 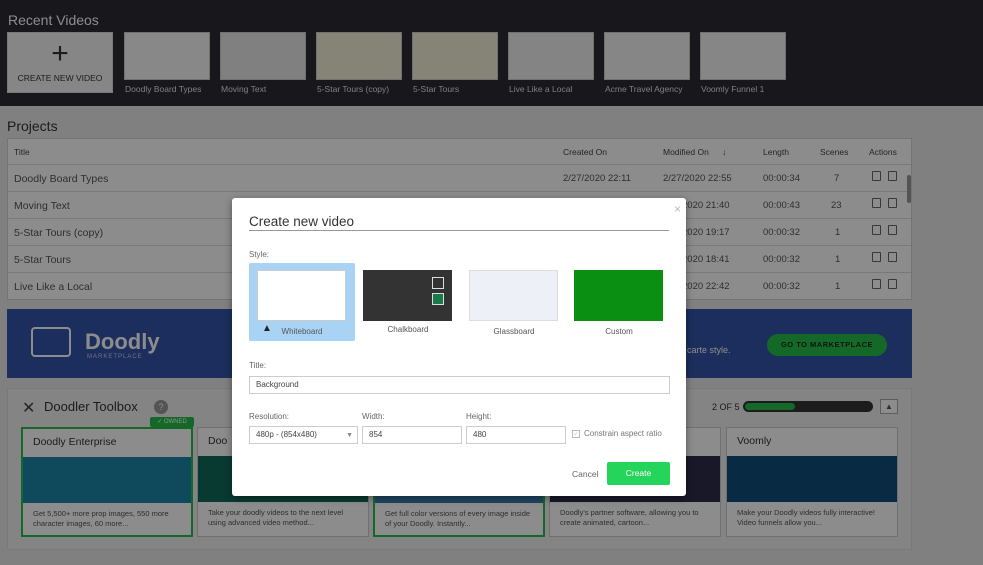 I want to click on style-option-label: Chalkboard, so click(x=408, y=329).